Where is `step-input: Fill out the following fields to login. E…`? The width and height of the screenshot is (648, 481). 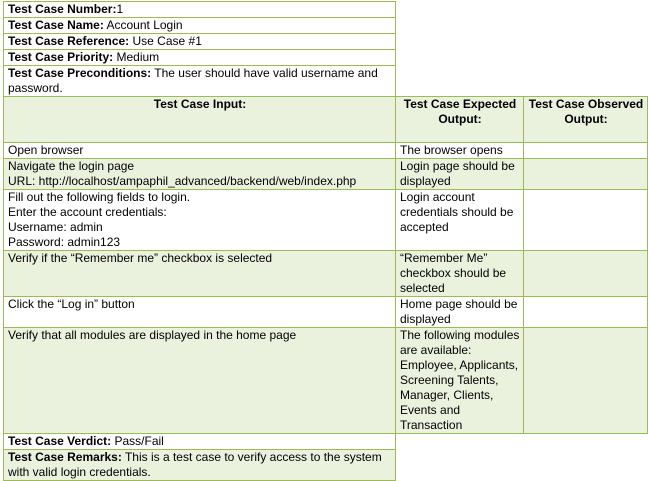 step-input: Fill out the following fields to login. E… is located at coordinates (199, 220).